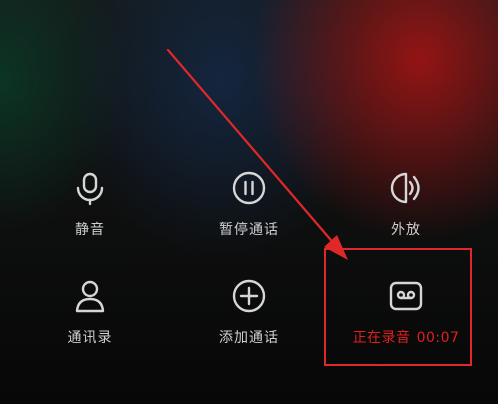 The image size is (498, 404). Describe the element at coordinates (90, 213) in the screenshot. I see `mute-button: 静音` at that location.